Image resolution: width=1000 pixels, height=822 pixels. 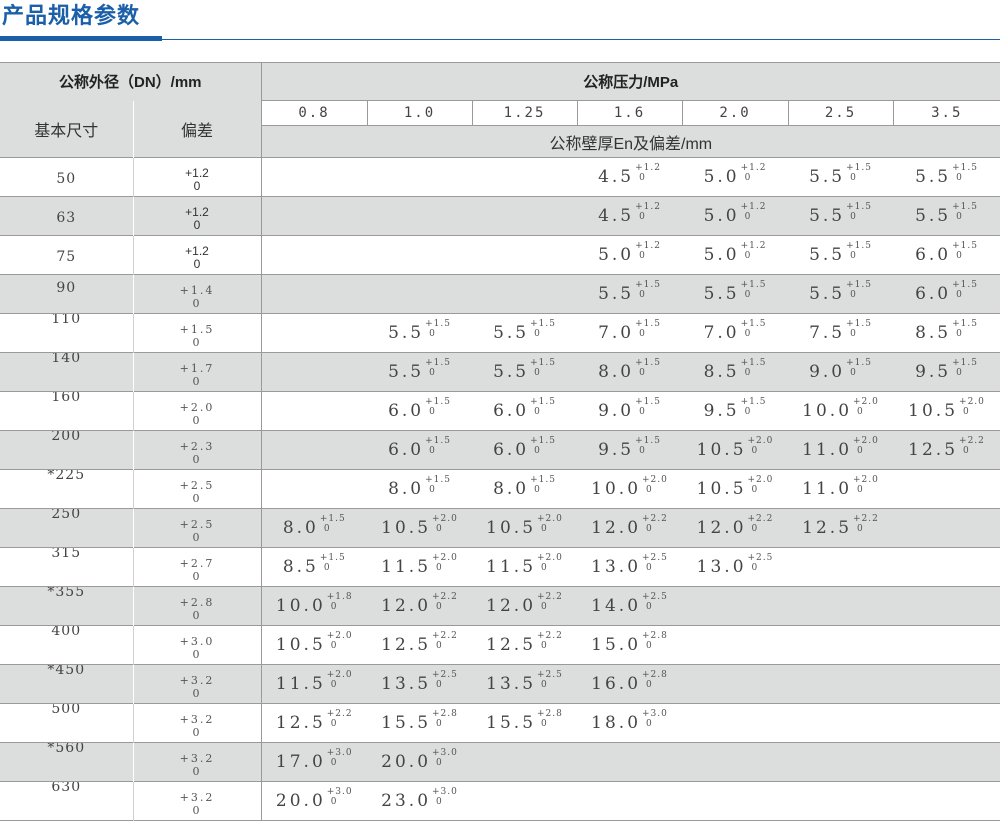 What do you see at coordinates (419, 604) in the screenshot?
I see `wall-thickness-value: 12.0 +2.2 0` at bounding box center [419, 604].